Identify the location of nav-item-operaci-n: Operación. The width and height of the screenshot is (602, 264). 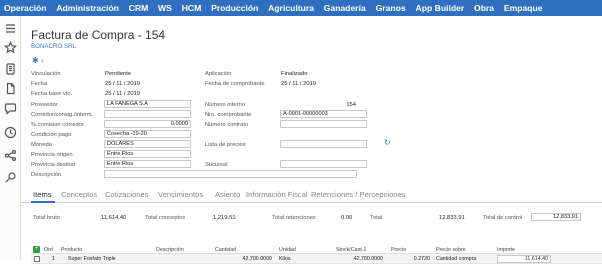
(25, 8).